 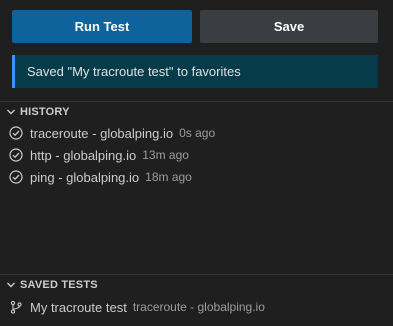 I want to click on history-title: HISTORY, so click(x=45, y=112).